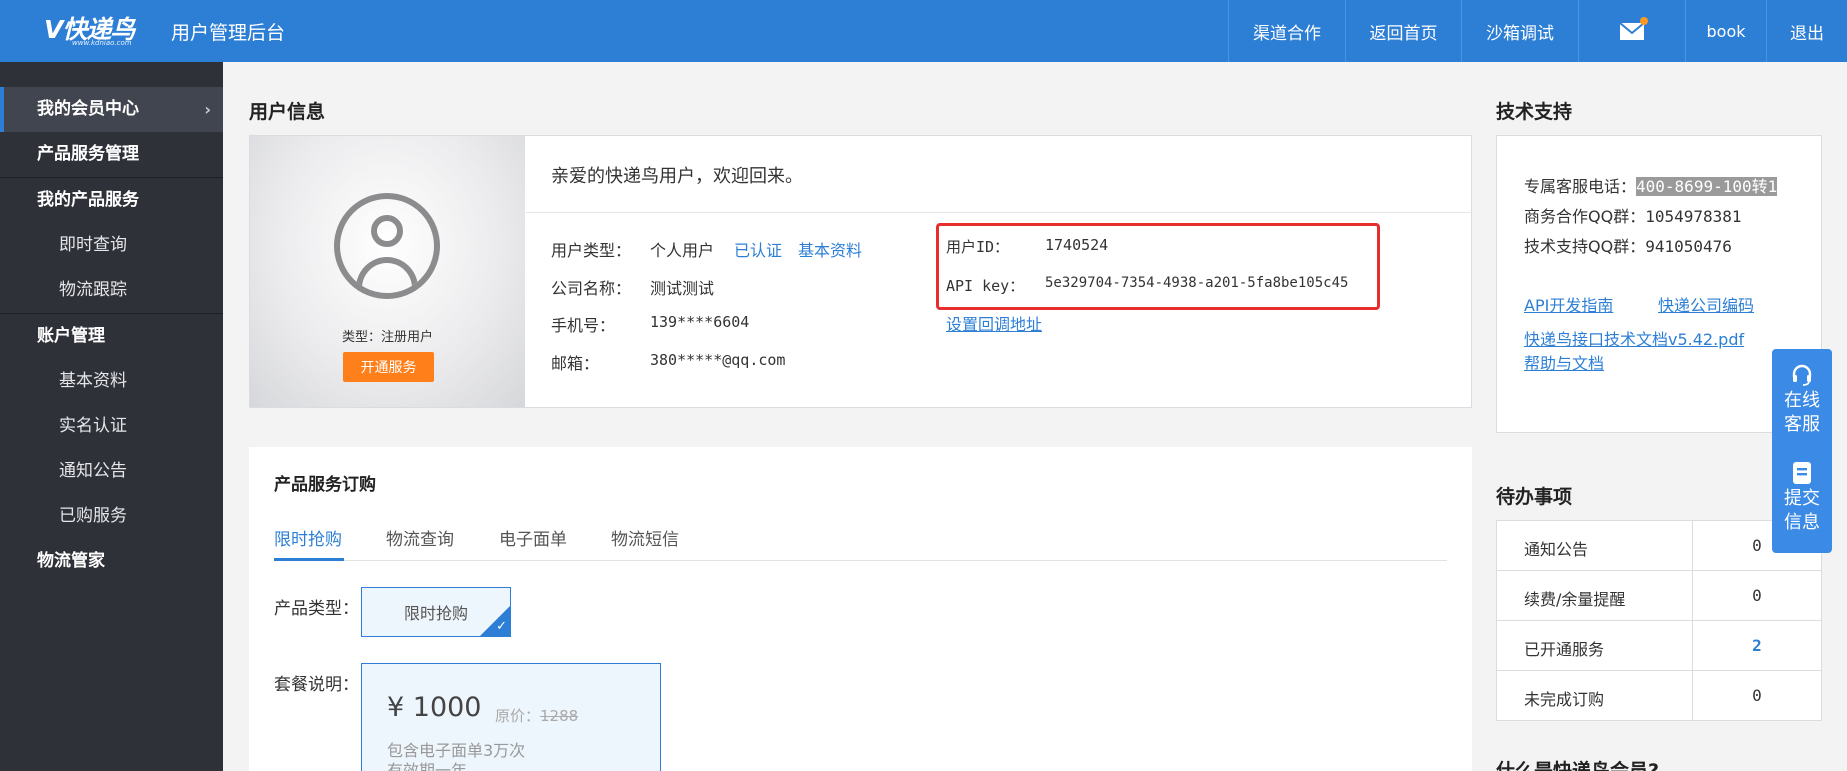  I want to click on phone-value: 139****6604, so click(700, 322).